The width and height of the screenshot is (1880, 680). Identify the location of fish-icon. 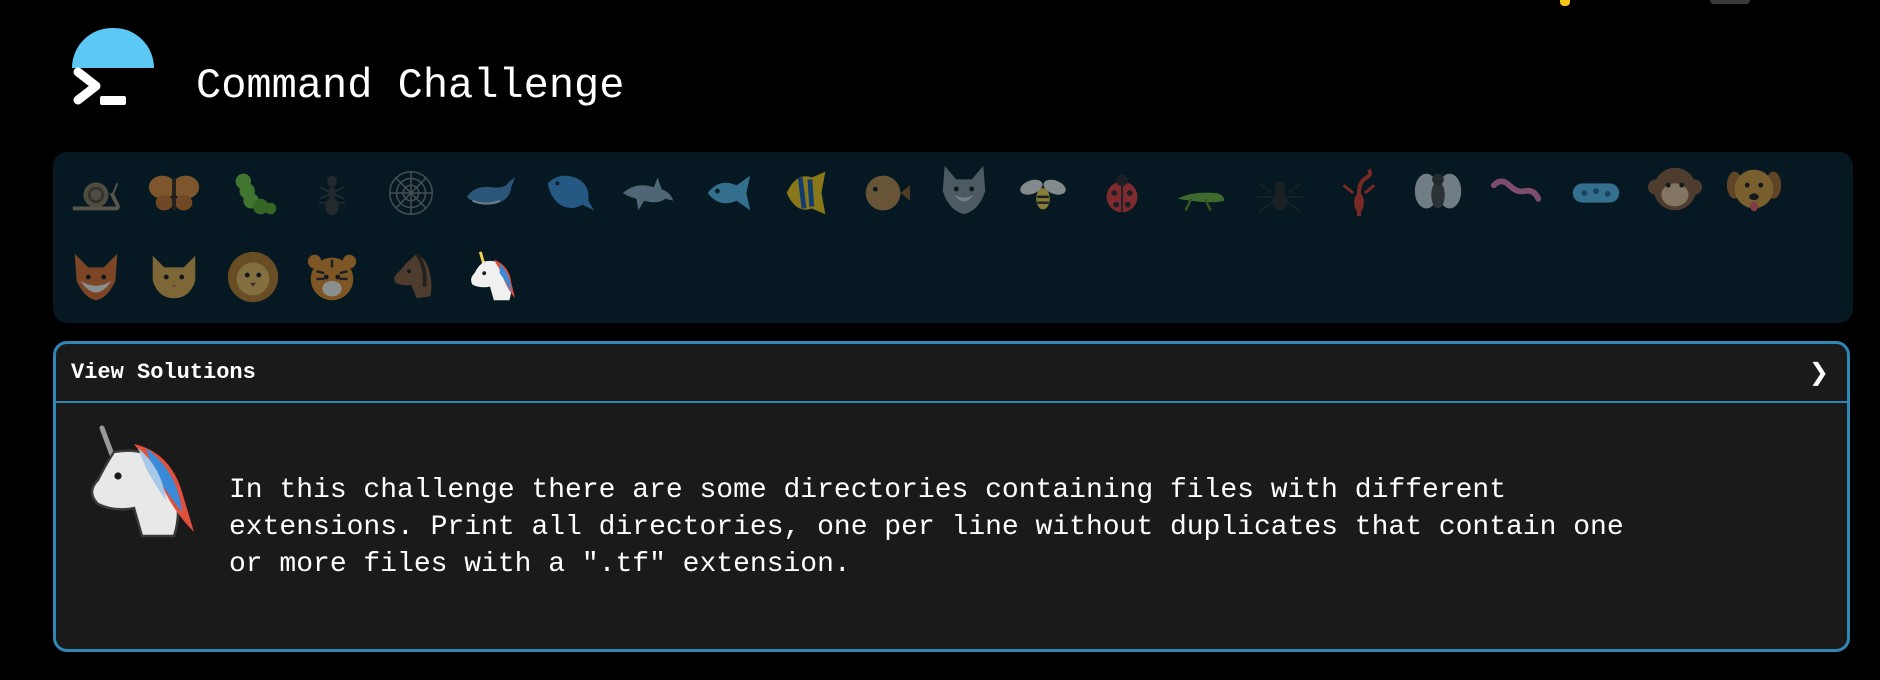
(729, 193).